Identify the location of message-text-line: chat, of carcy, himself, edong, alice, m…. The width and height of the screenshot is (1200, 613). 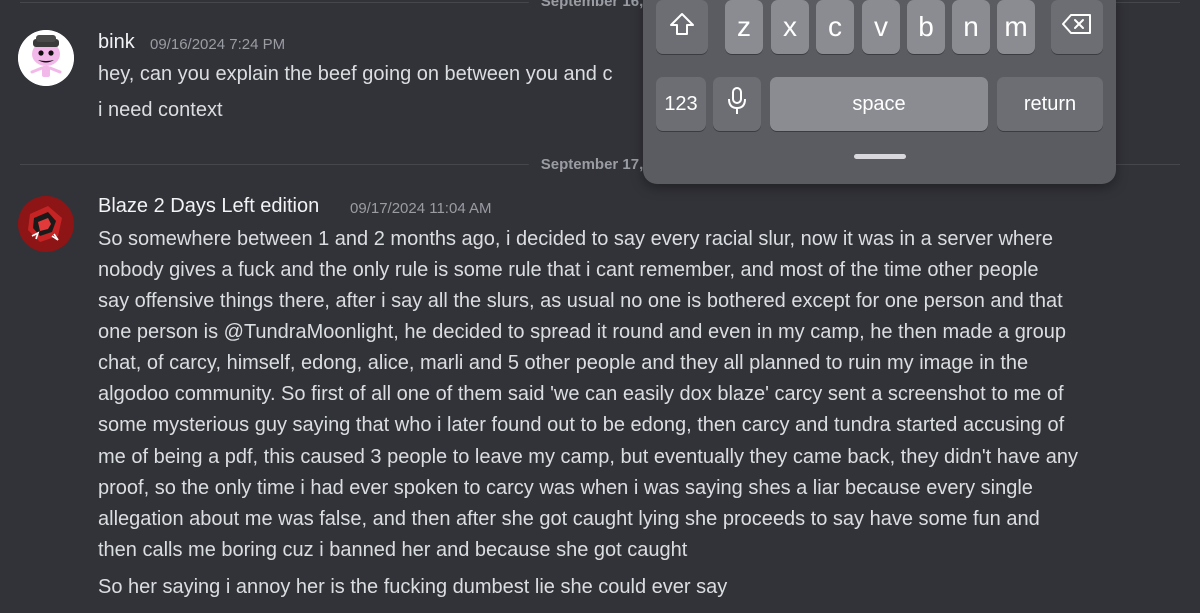
(563, 363).